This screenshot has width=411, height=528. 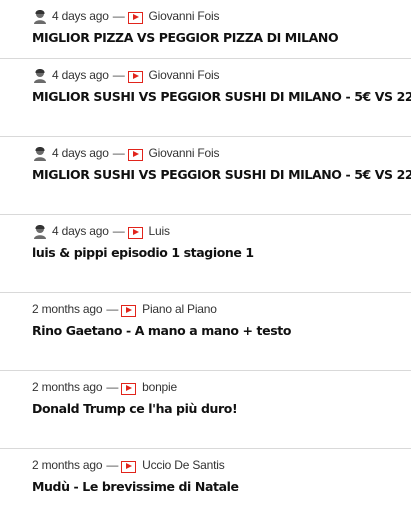 What do you see at coordinates (159, 231) in the screenshot?
I see `channel-name: Luis` at bounding box center [159, 231].